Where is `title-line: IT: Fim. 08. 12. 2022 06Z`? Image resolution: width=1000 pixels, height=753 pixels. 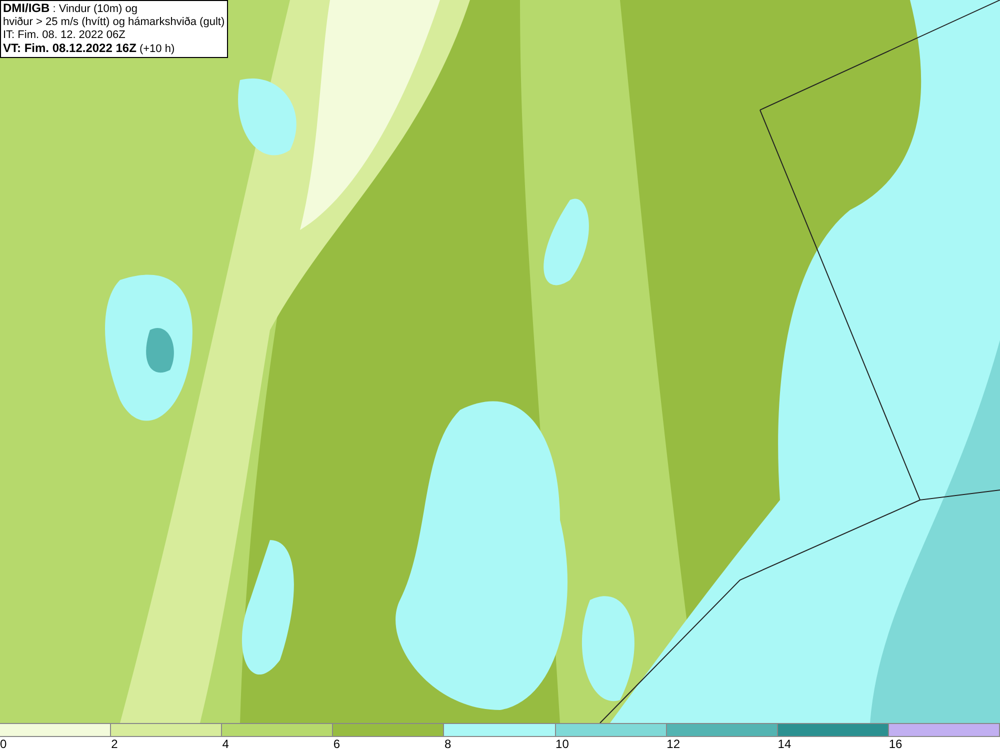 title-line: IT: Fim. 08. 12. 2022 06Z is located at coordinates (64, 35).